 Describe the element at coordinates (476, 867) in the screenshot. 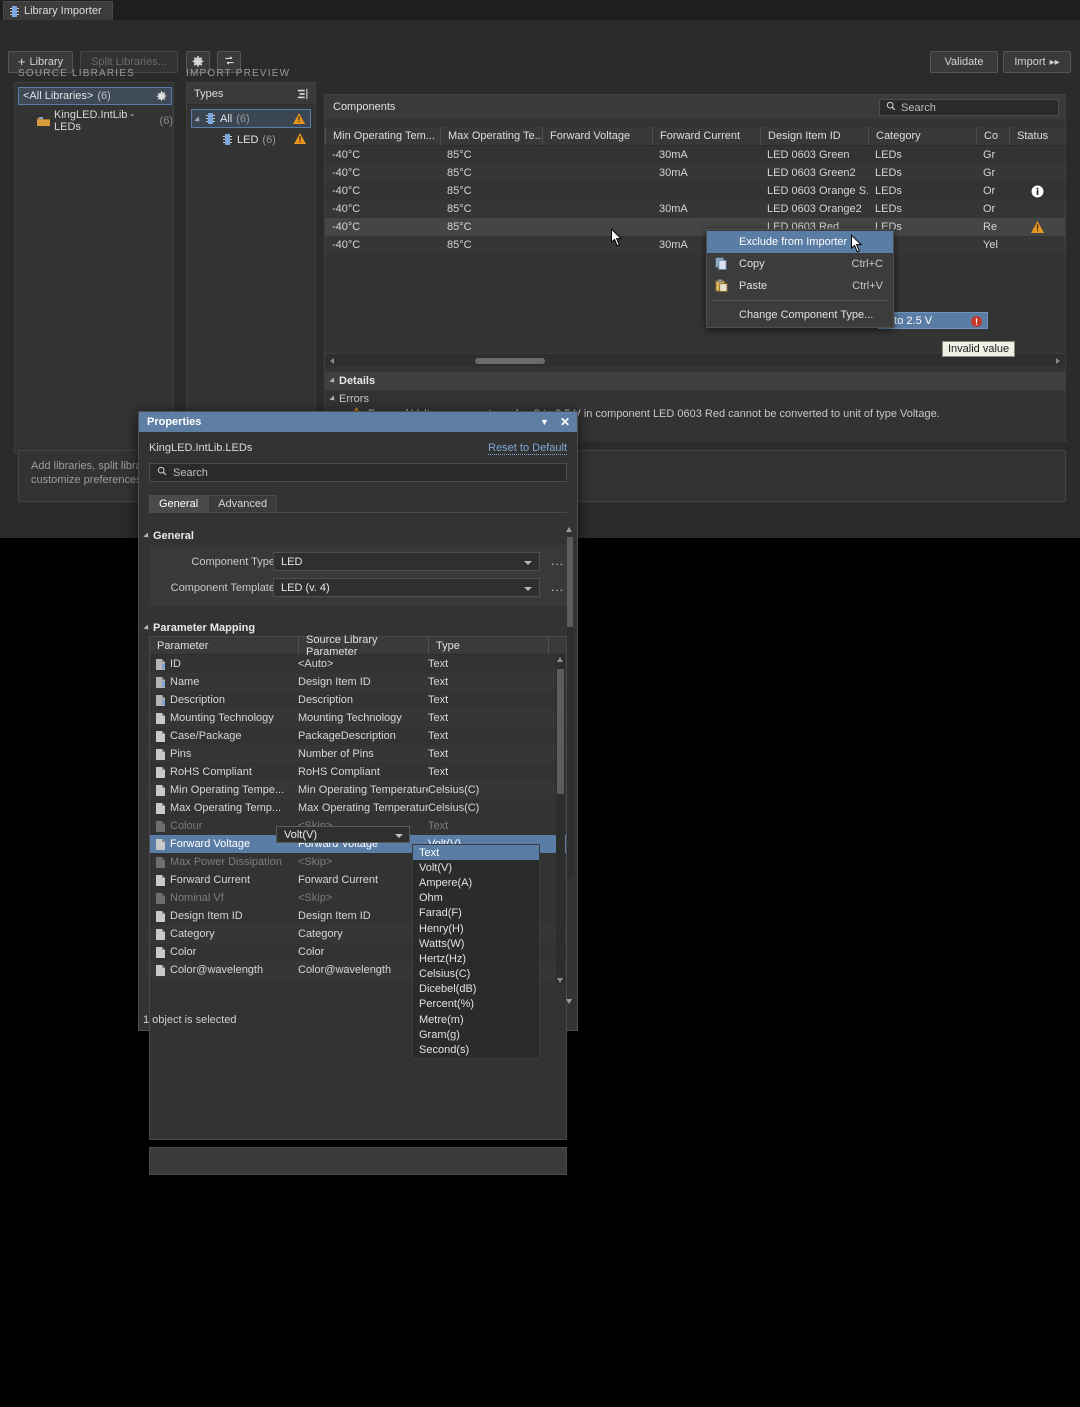

I see `unit-option: Volt(V)` at that location.